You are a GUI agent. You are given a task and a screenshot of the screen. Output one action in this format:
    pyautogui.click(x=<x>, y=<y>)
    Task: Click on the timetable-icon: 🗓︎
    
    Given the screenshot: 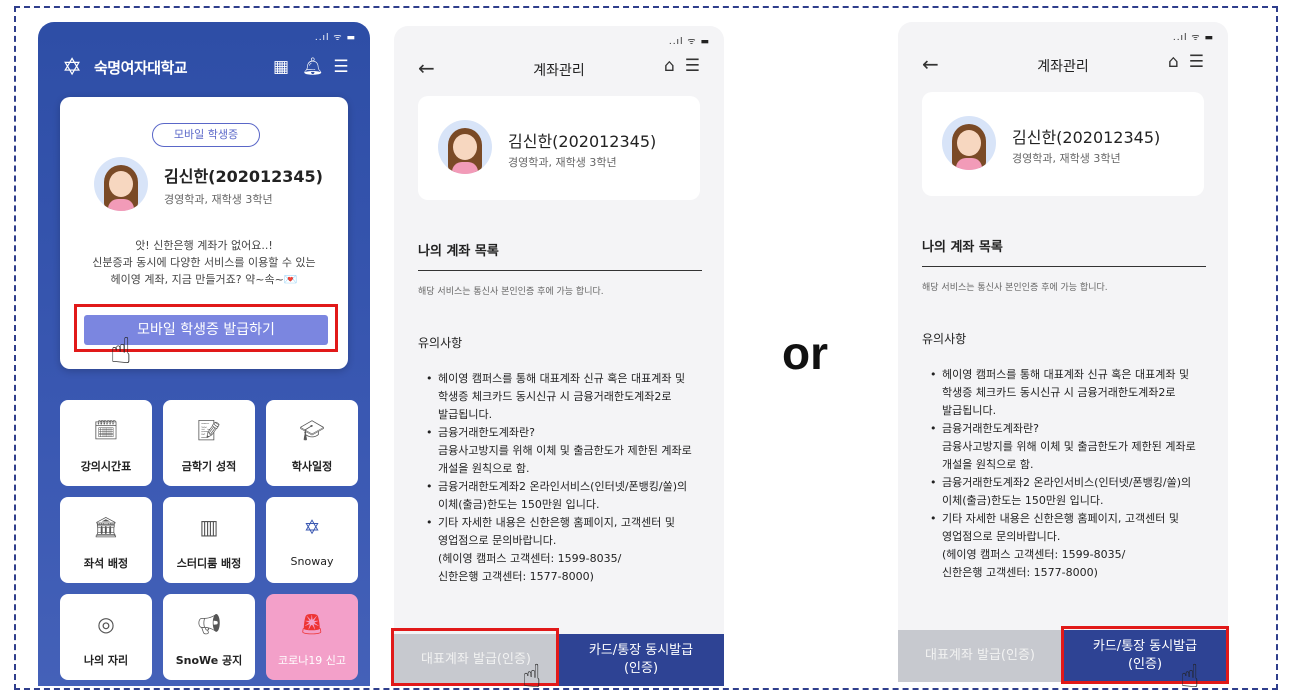 What is the action you would take?
    pyautogui.click(x=106, y=430)
    